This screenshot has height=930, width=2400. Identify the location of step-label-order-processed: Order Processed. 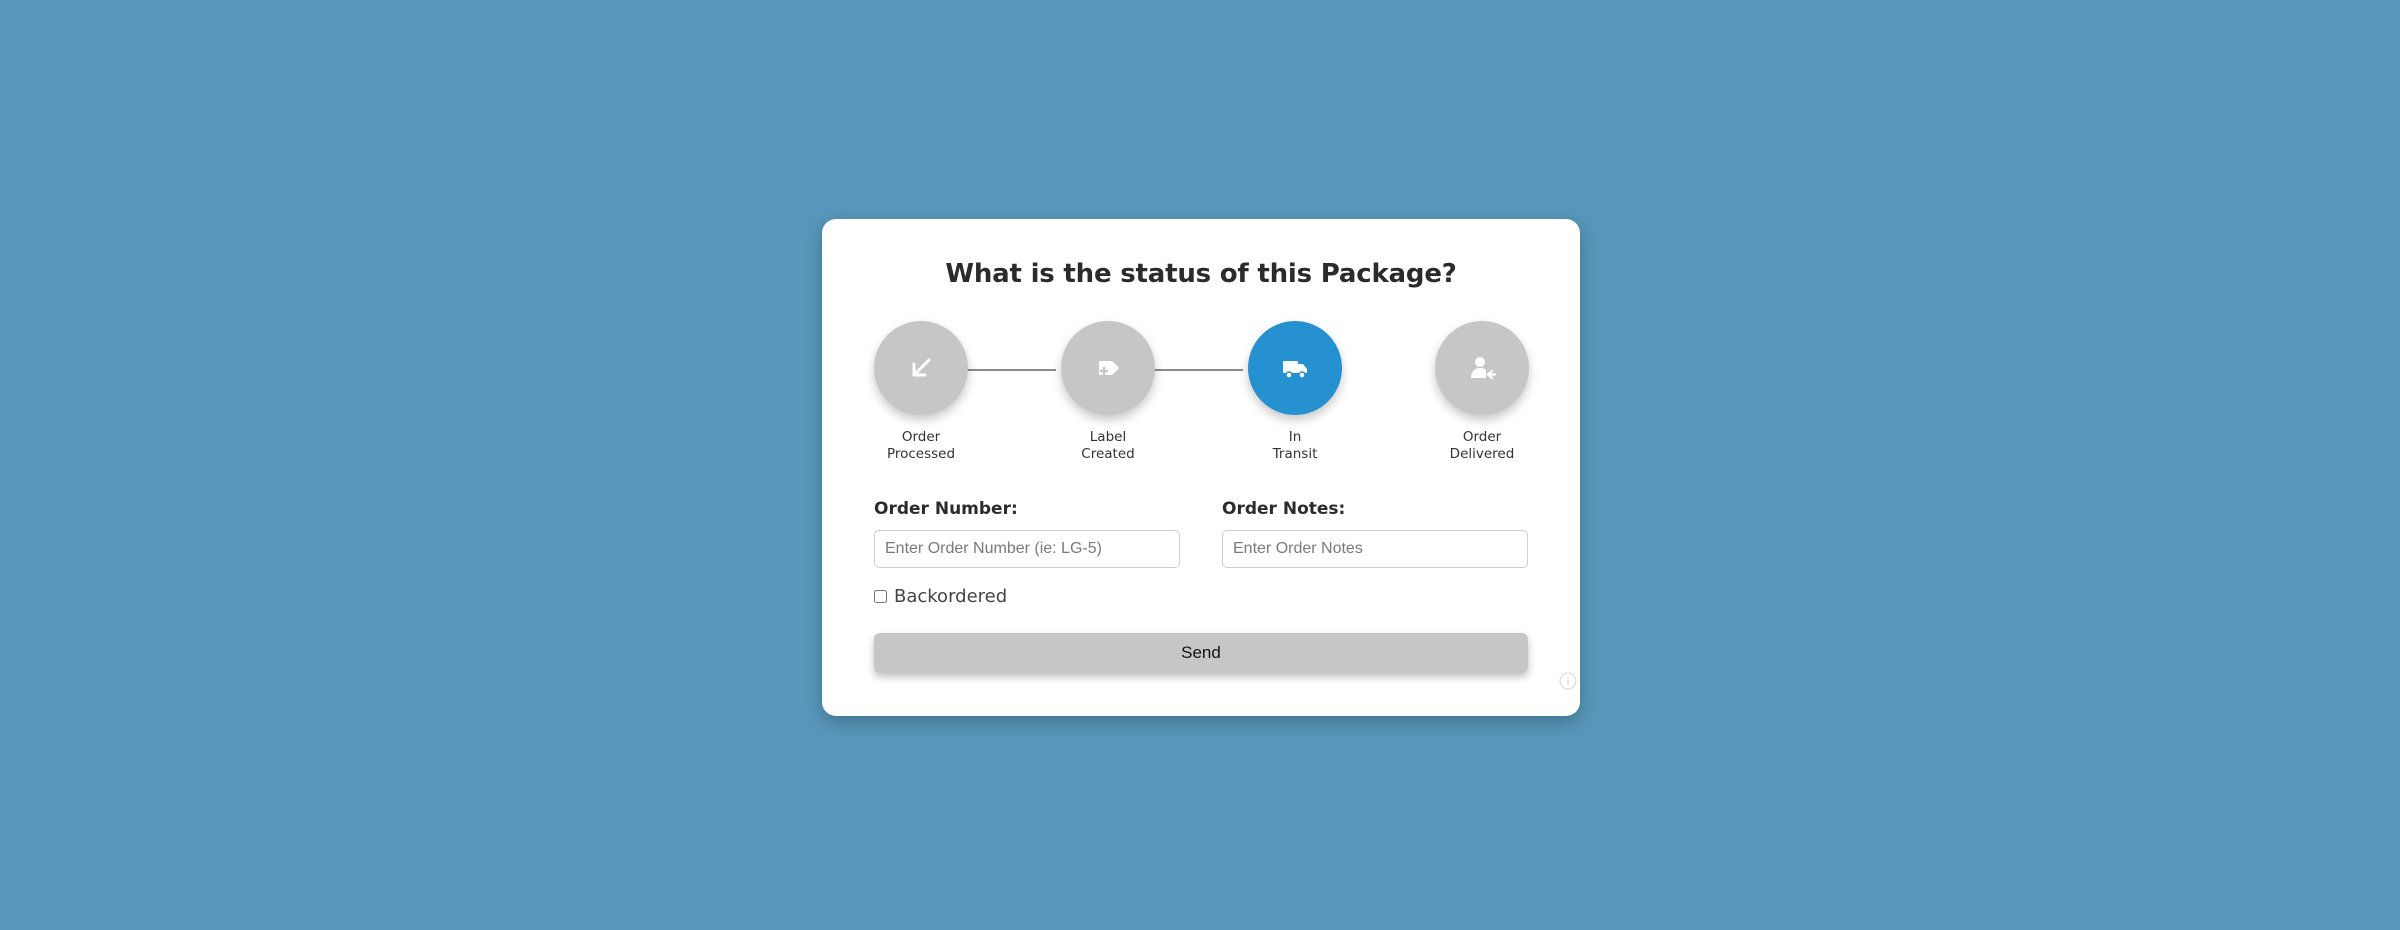
(921, 445).